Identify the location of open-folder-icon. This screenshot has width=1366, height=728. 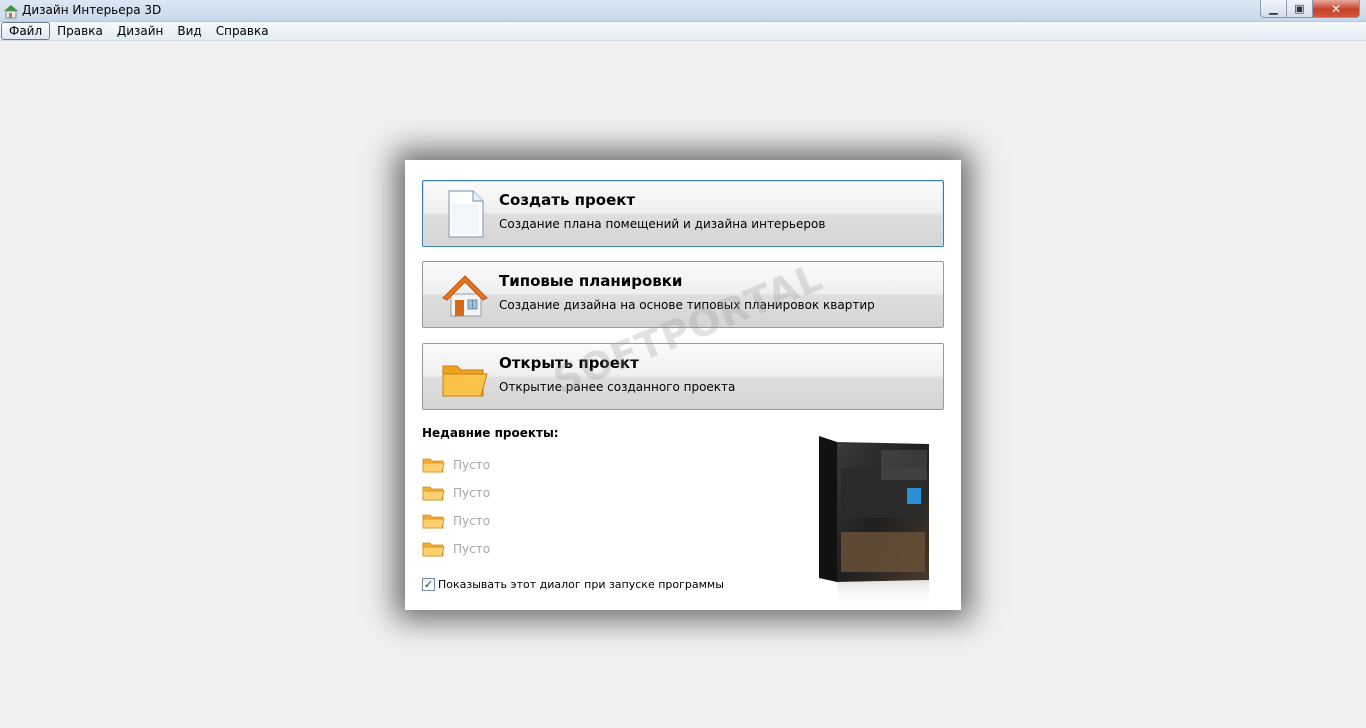
(465, 381).